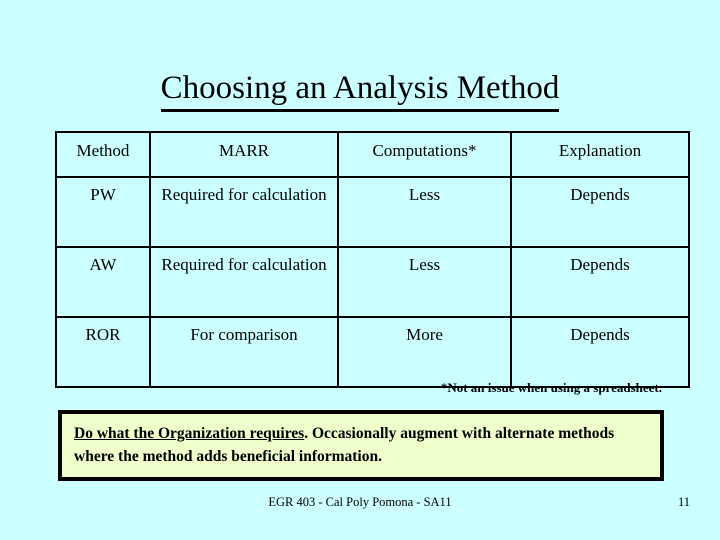 Image resolution: width=720 pixels, height=540 pixels. Describe the element at coordinates (360, 502) in the screenshot. I see `footer-course-label: EGR 403 - Cal Poly Pomona - SA11` at that location.